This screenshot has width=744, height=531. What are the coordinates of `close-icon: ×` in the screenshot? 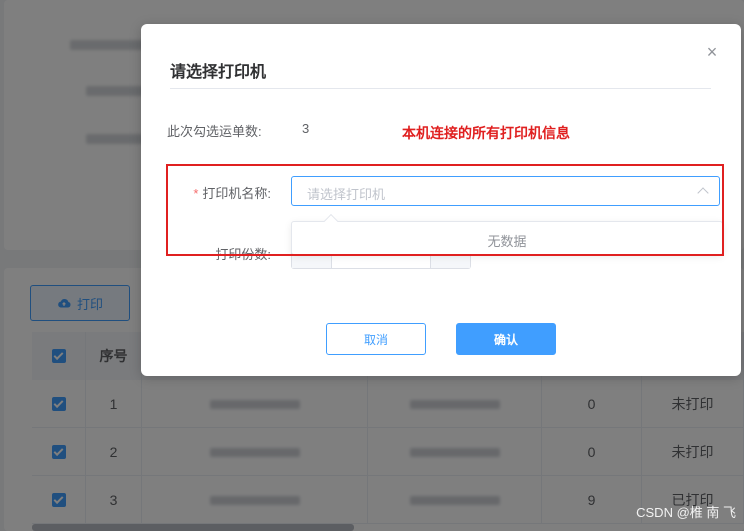 It's located at (712, 52).